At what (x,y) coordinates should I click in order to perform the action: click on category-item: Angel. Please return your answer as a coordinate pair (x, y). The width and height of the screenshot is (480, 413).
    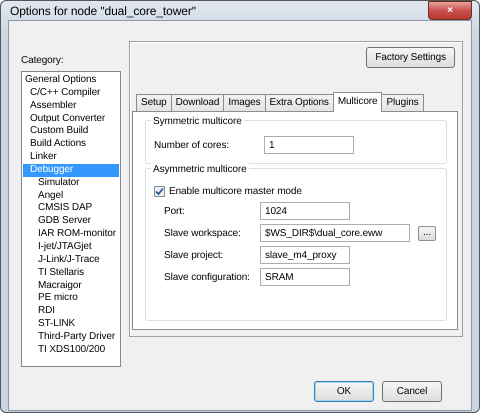
    Looking at the image, I should click on (71, 196).